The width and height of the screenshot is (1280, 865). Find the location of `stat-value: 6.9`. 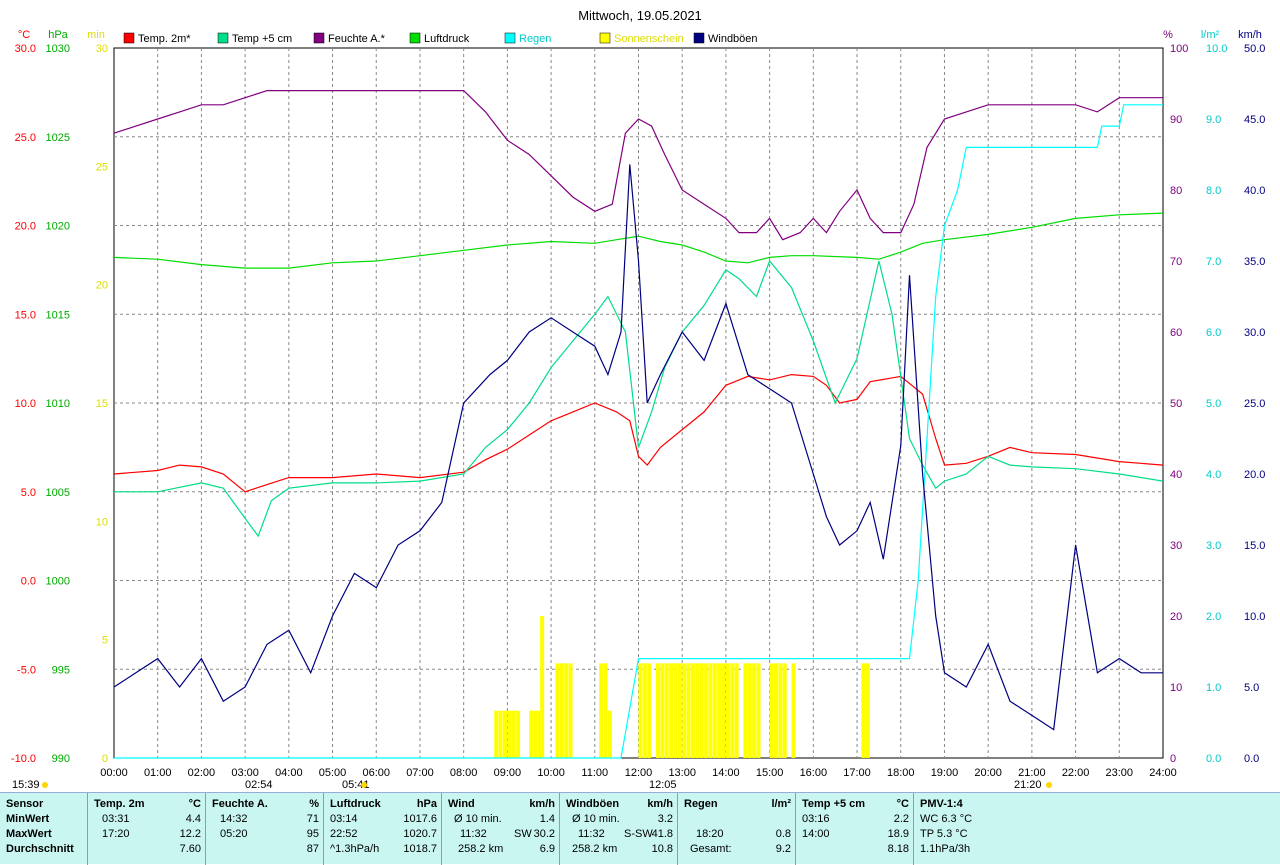

stat-value: 6.9 is located at coordinates (547, 849).